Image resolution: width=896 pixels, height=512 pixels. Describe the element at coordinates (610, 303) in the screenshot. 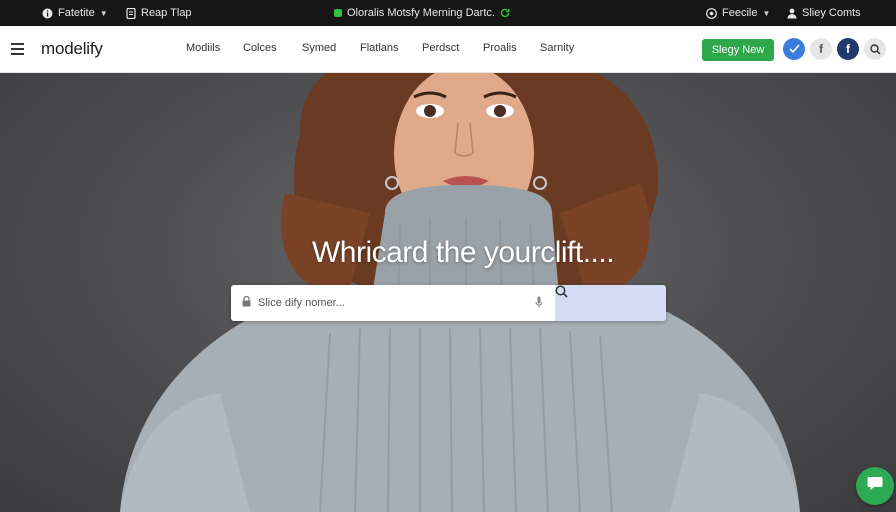

I see `search-button` at that location.